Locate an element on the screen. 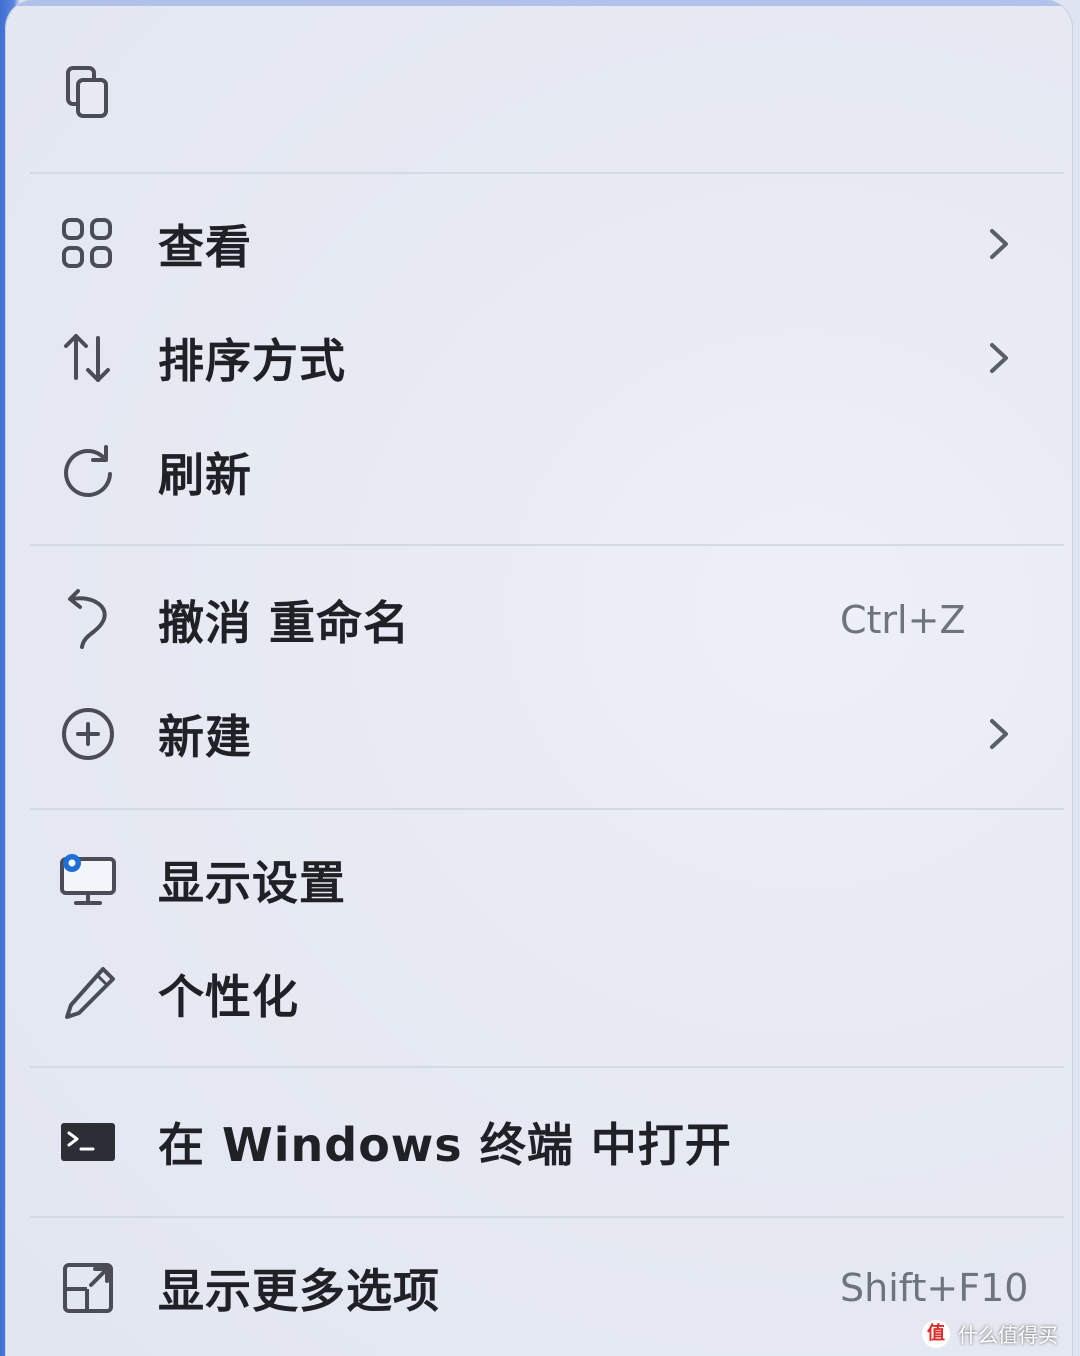  add-circle-icon is located at coordinates (88, 734).